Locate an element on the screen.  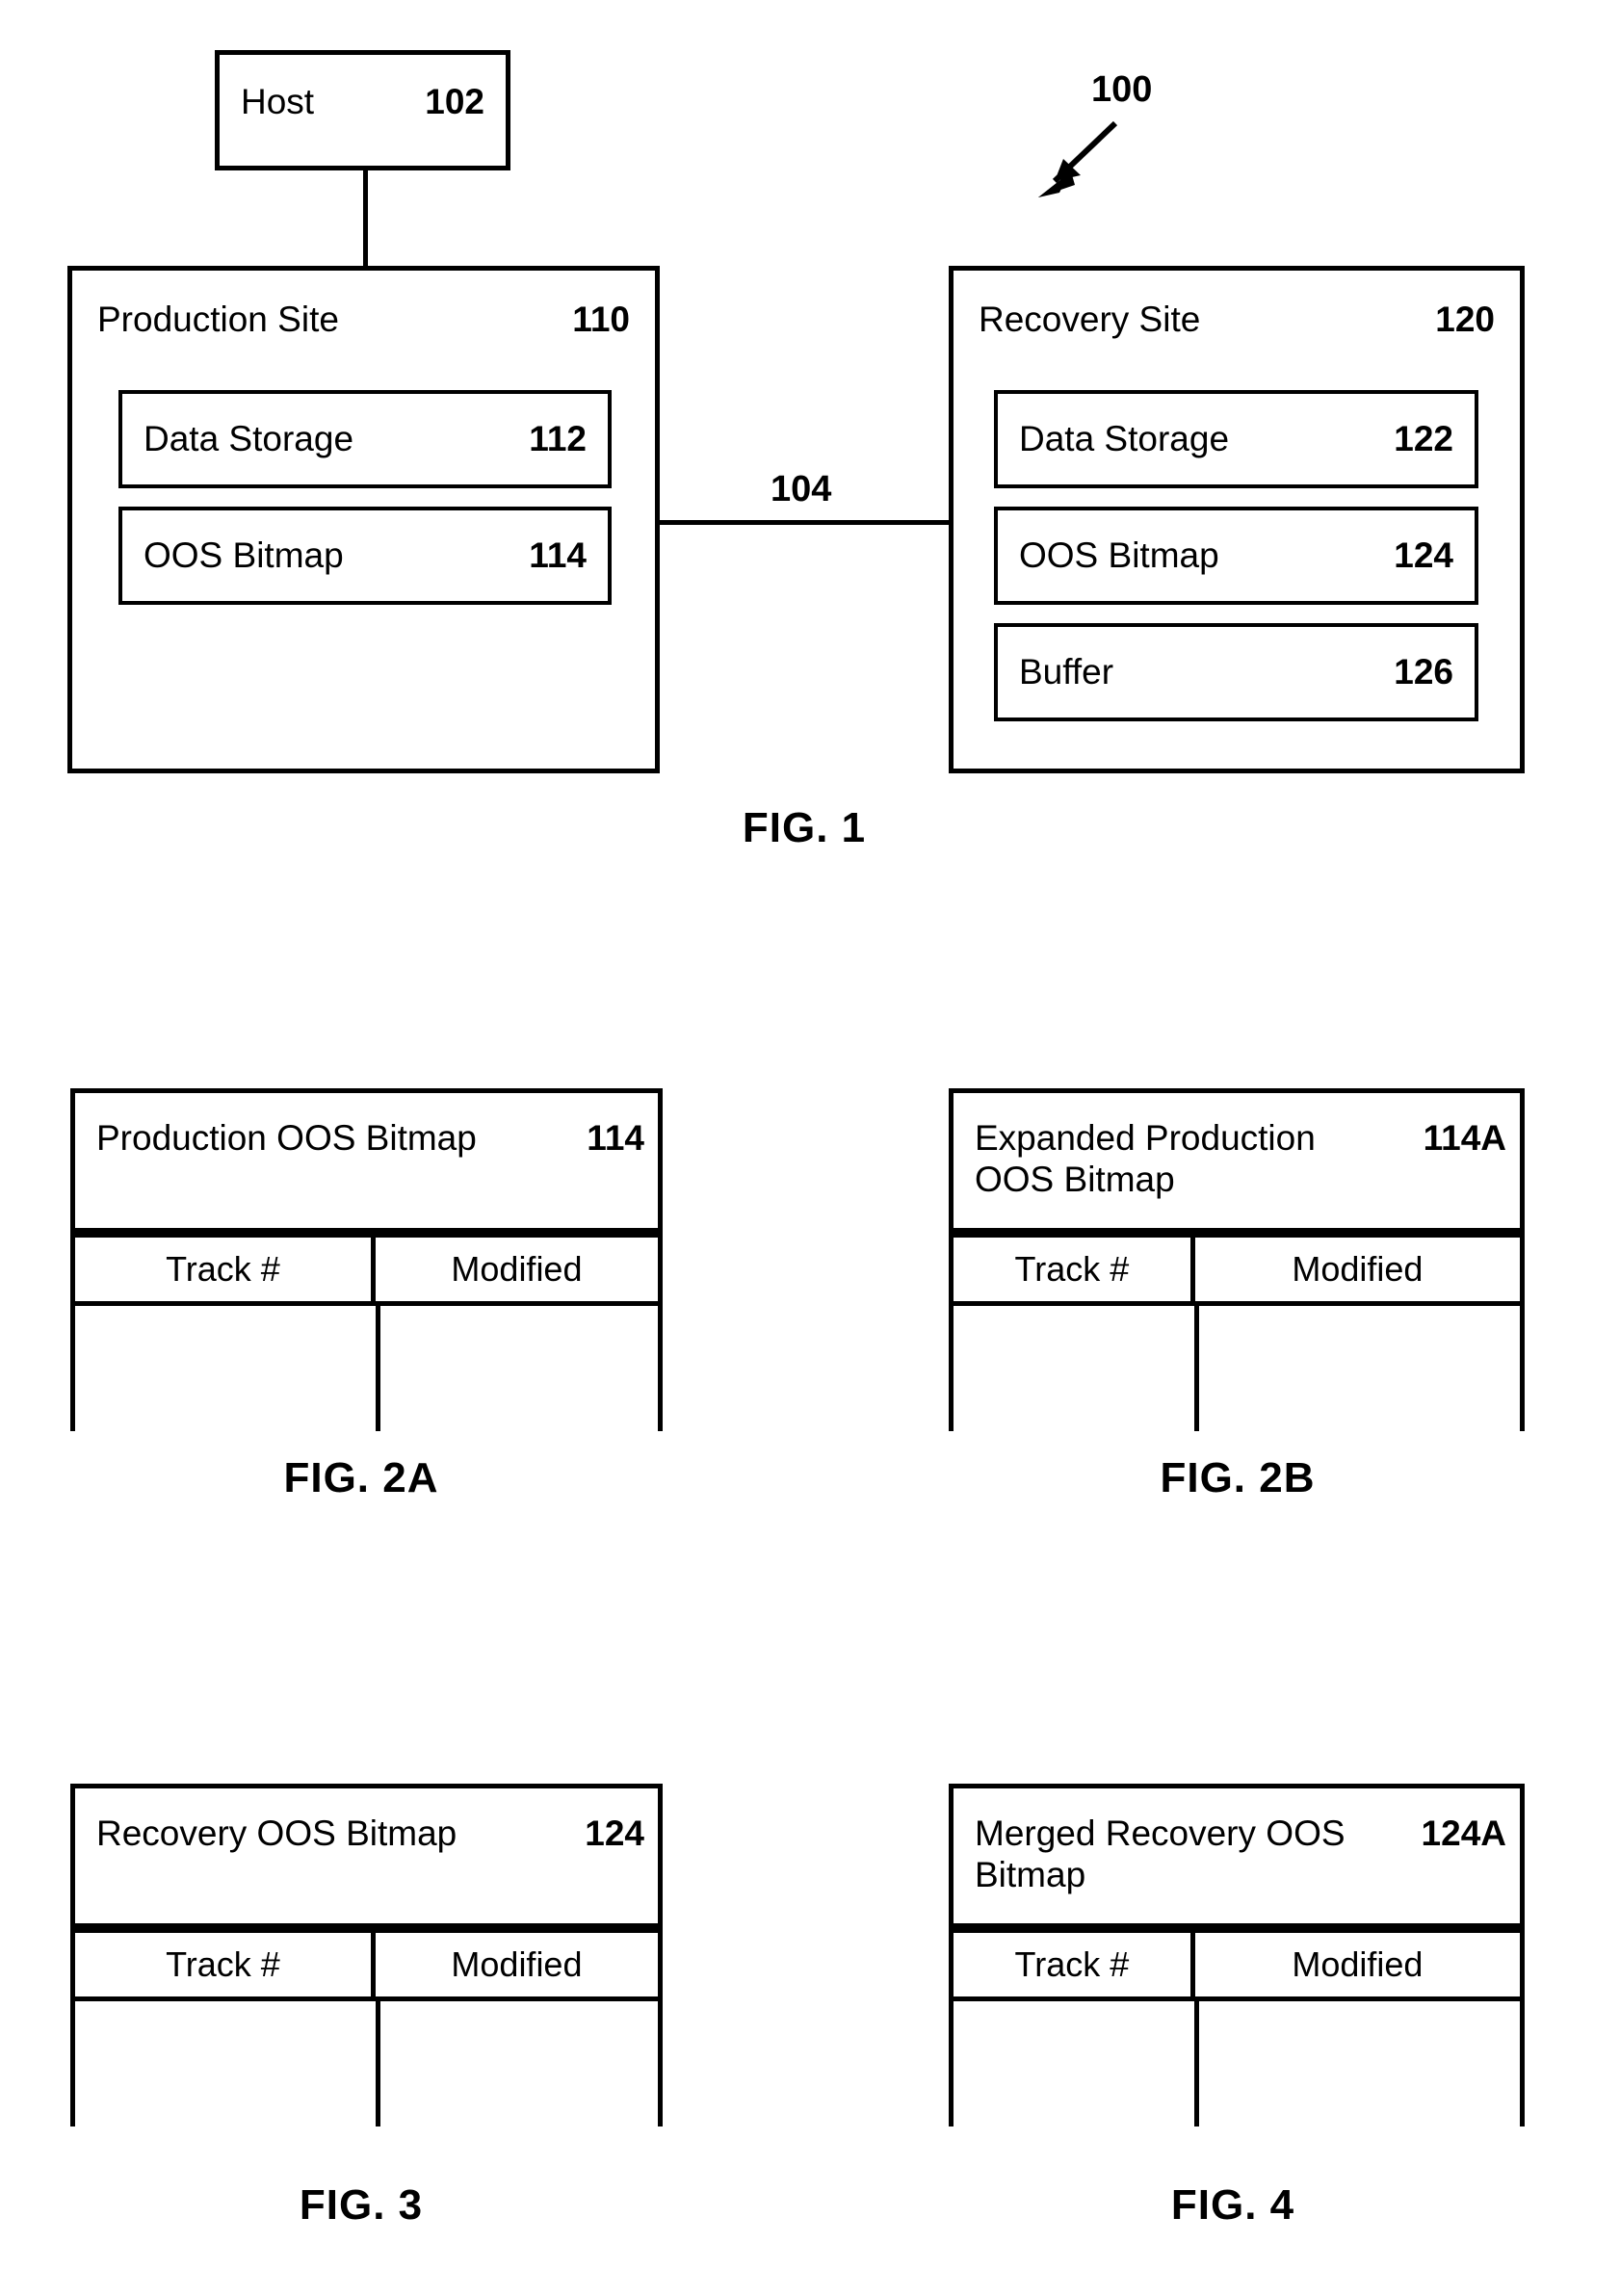
table-header-row: Track # Modified is located at coordinates (1237, 1964).